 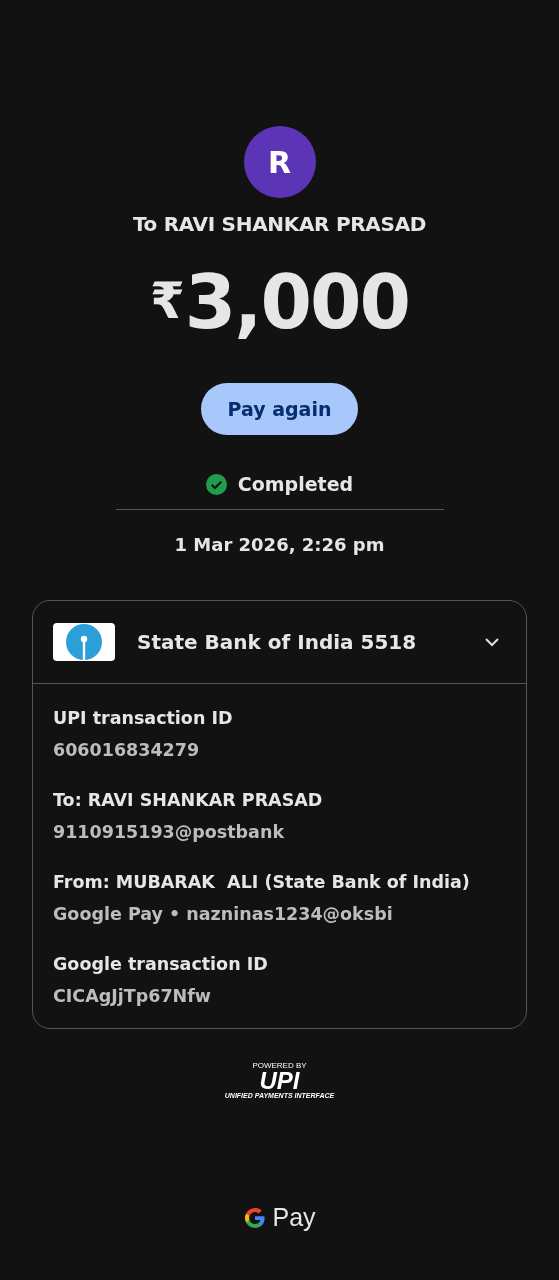 What do you see at coordinates (279, 1065) in the screenshot?
I see `powered-by-text: POWERED BY` at bounding box center [279, 1065].